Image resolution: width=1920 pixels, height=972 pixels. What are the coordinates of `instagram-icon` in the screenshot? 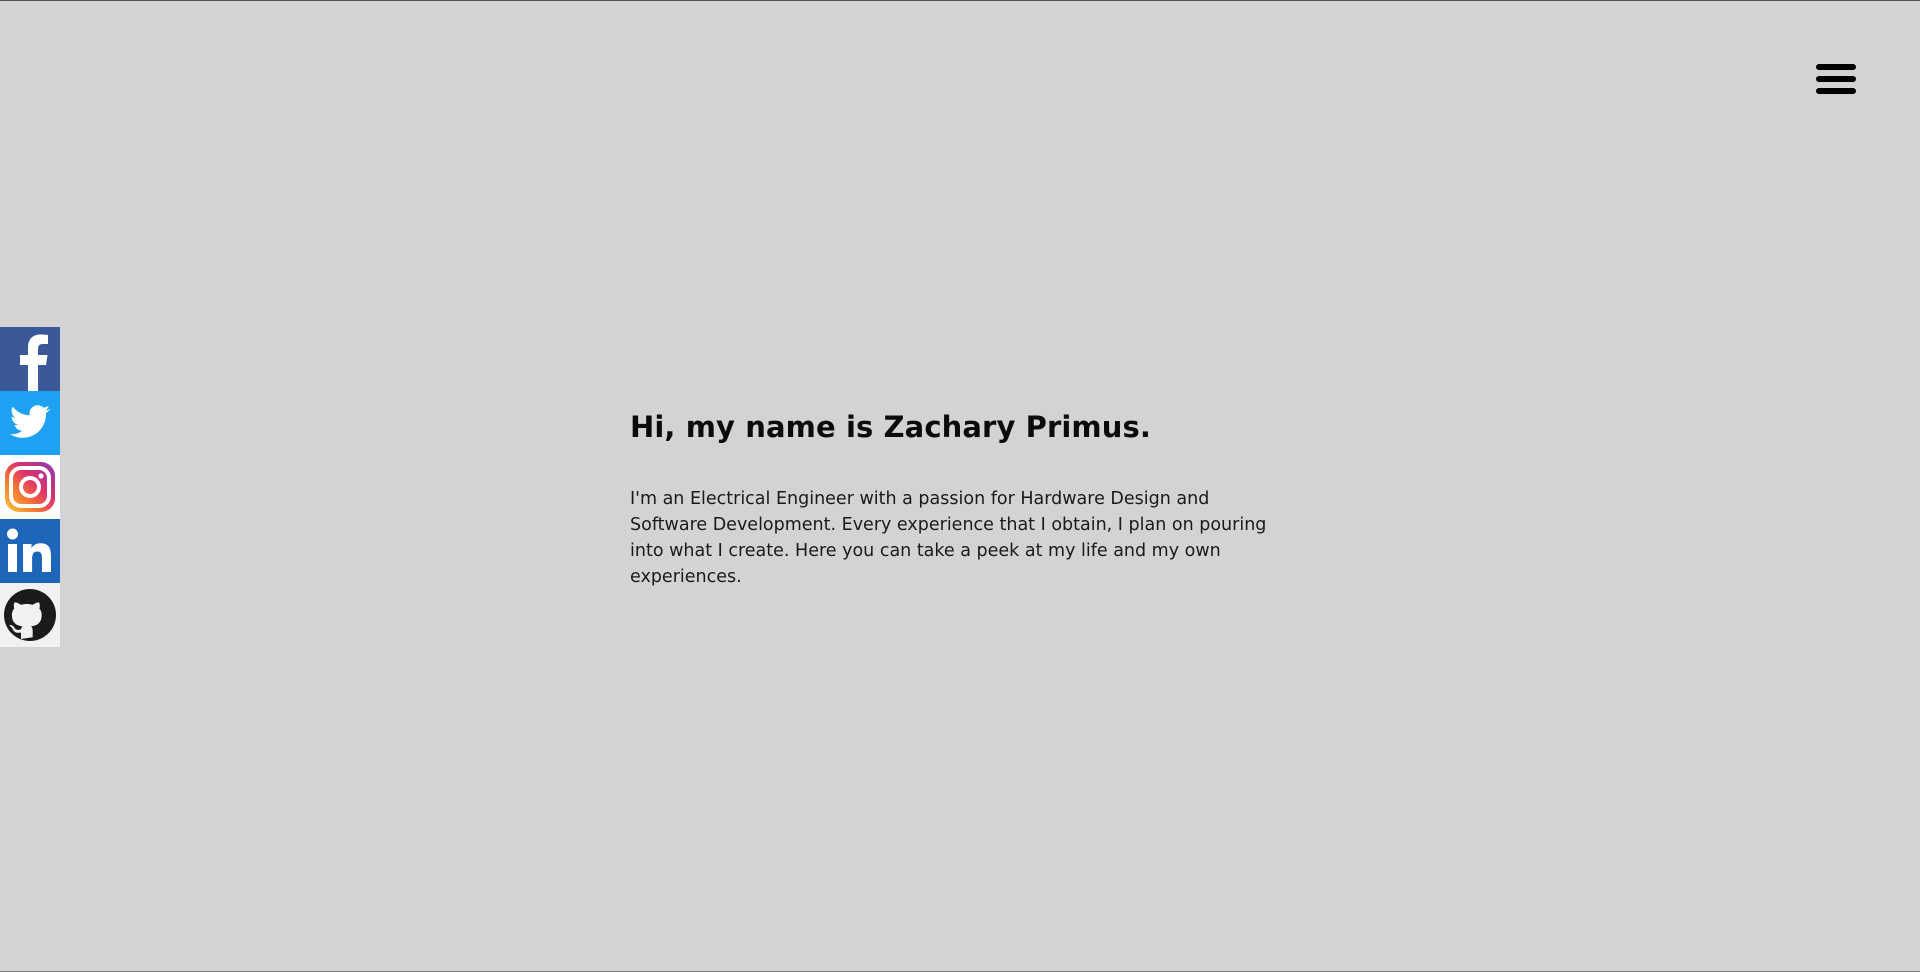 It's located at (30, 487).